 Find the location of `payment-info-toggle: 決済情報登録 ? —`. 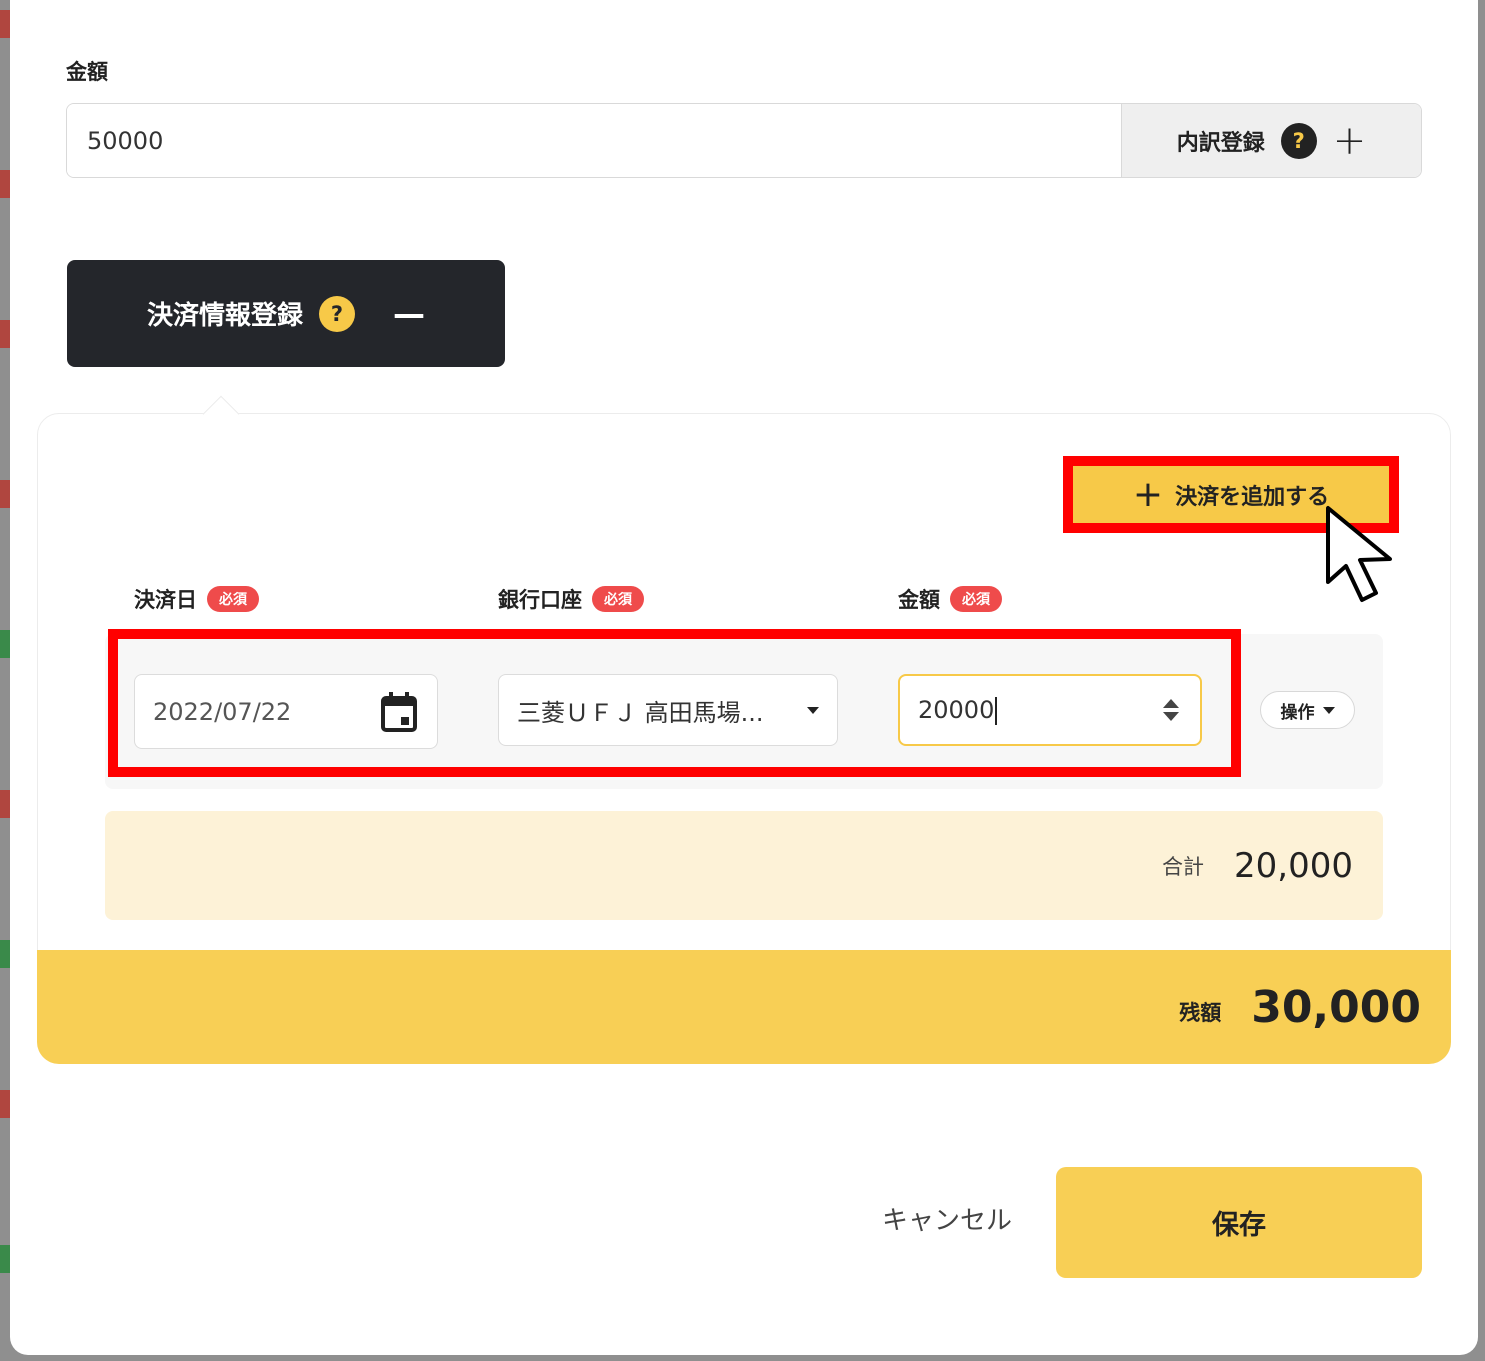

payment-info-toggle: 決済情報登録 ? — is located at coordinates (286, 313).